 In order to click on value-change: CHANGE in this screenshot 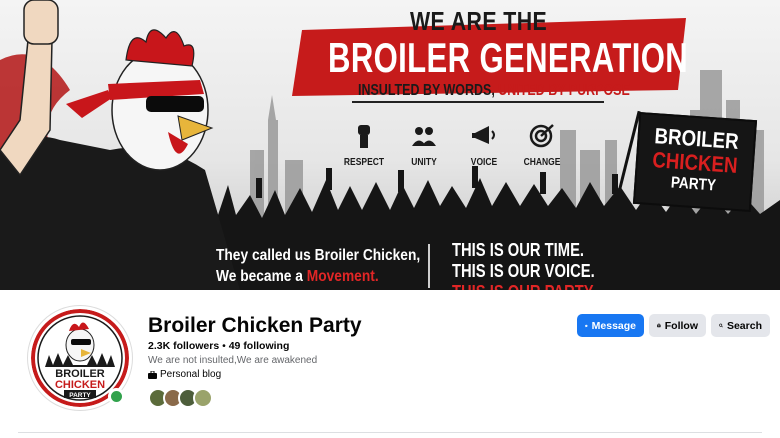, I will do `click(542, 145)`.